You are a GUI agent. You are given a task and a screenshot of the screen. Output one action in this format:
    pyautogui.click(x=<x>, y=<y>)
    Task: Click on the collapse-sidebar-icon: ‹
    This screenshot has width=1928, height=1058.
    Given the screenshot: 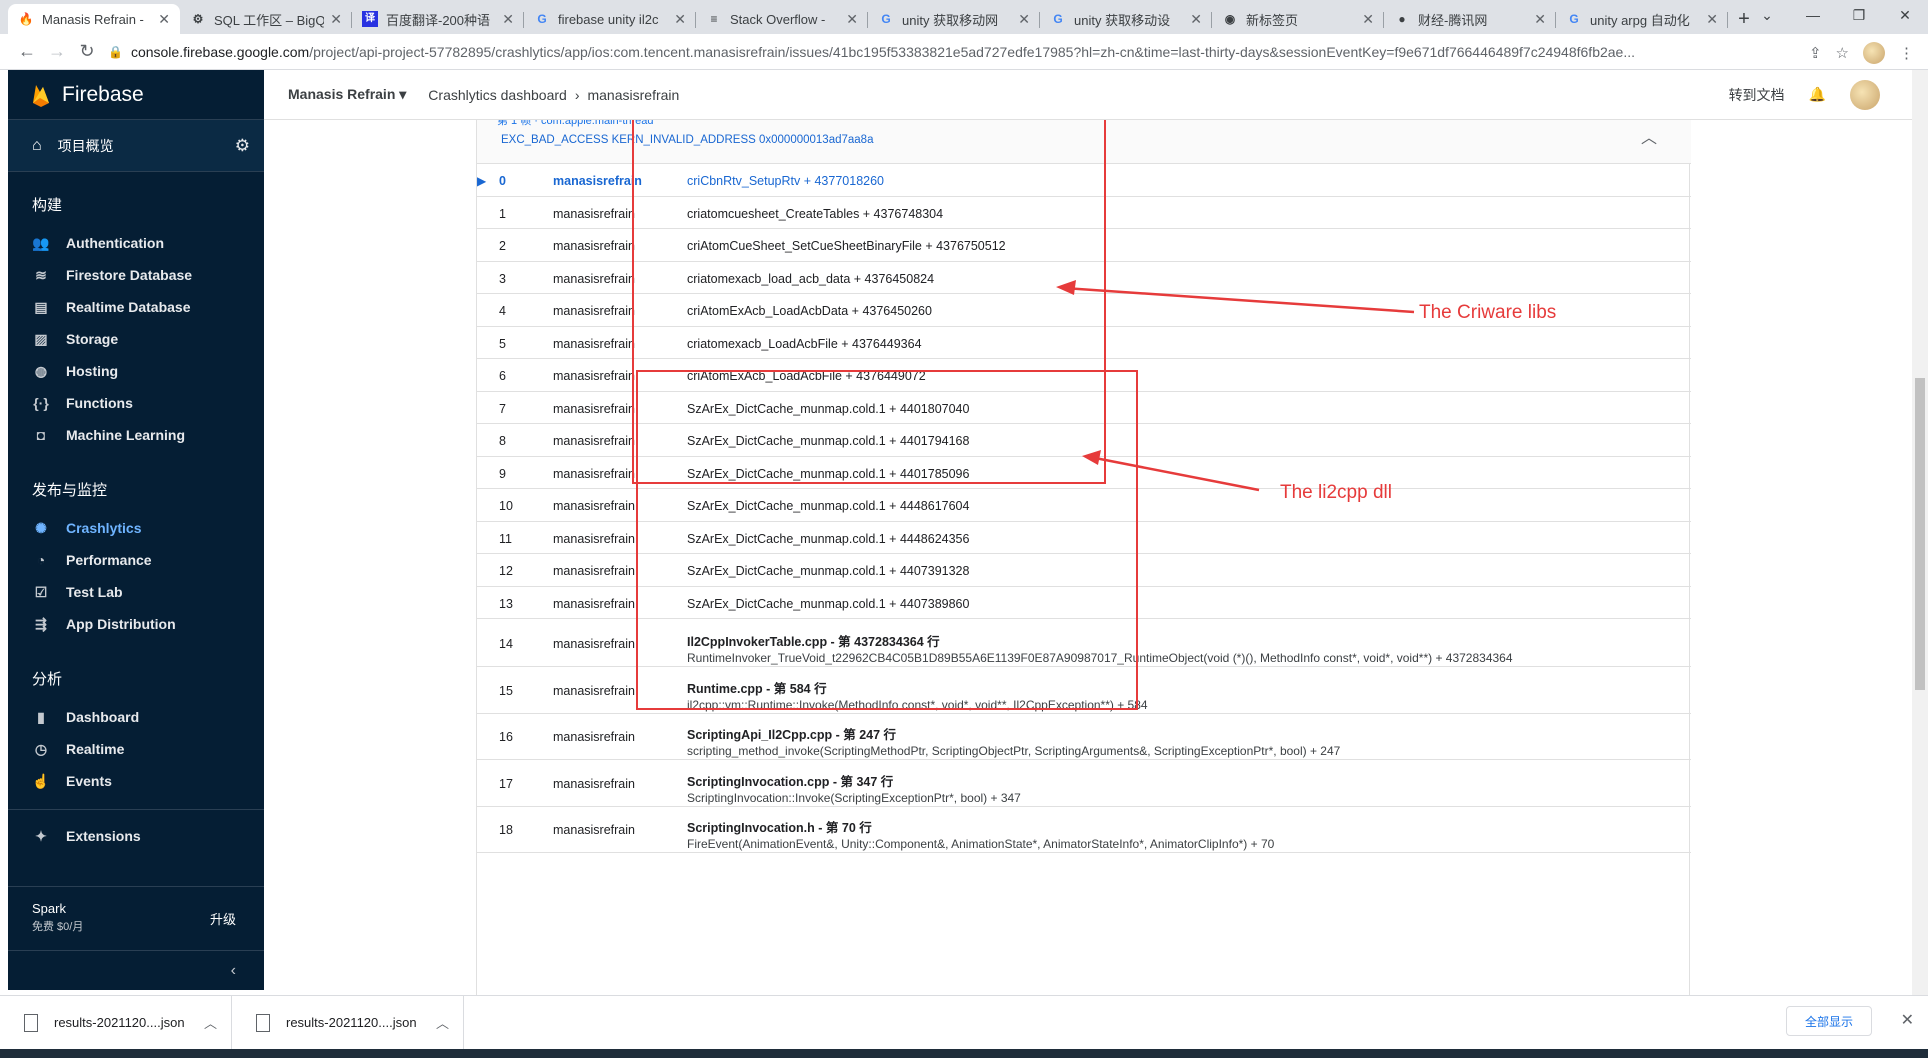 What is the action you would take?
    pyautogui.click(x=136, y=970)
    